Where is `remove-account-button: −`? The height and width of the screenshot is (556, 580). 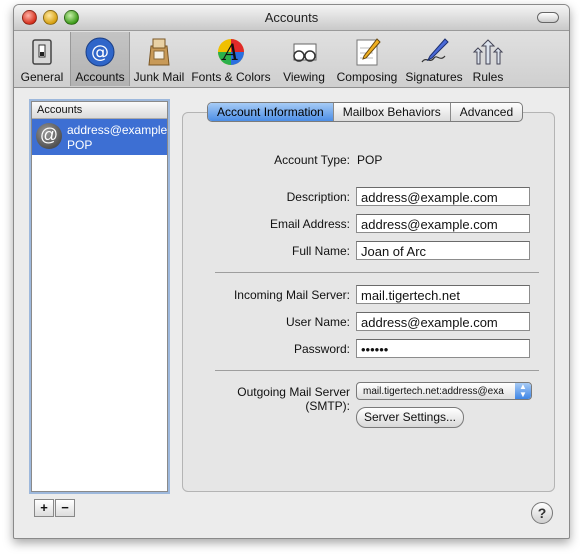 remove-account-button: − is located at coordinates (65, 508).